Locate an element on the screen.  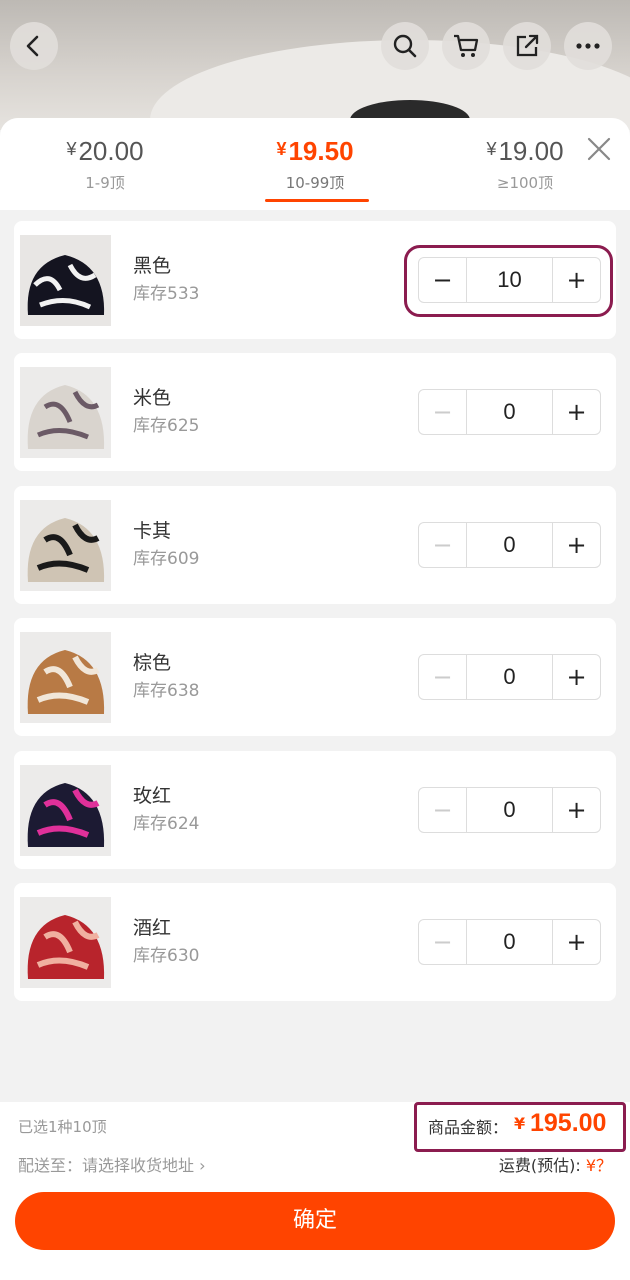
amount-label: 商品金额： is located at coordinates (468, 1127).